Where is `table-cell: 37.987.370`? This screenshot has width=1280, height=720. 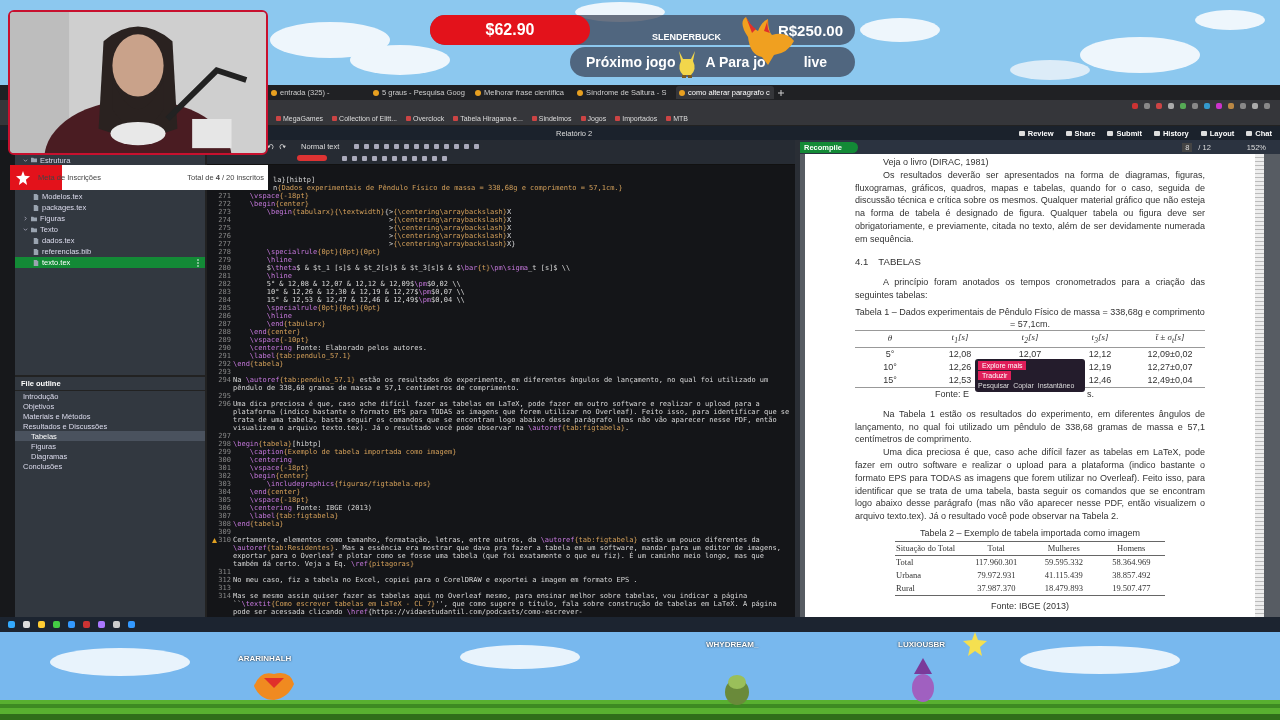
table-cell: 37.987.370 is located at coordinates (996, 588).